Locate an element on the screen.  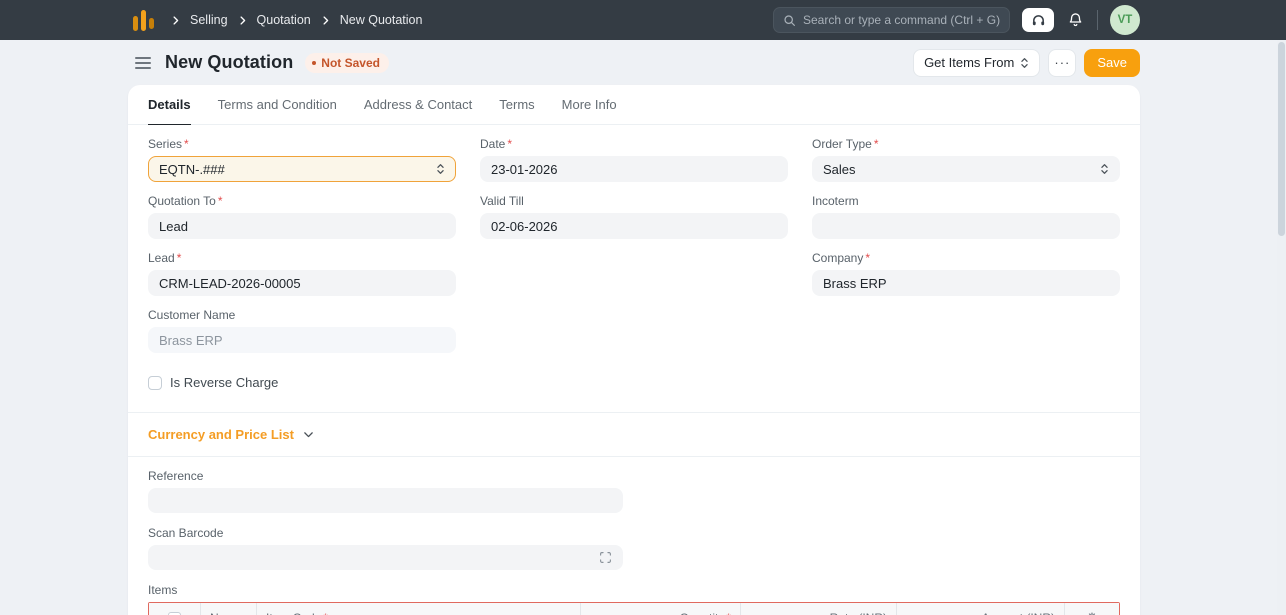
tab-more-info: More Info is located at coordinates (589, 104).